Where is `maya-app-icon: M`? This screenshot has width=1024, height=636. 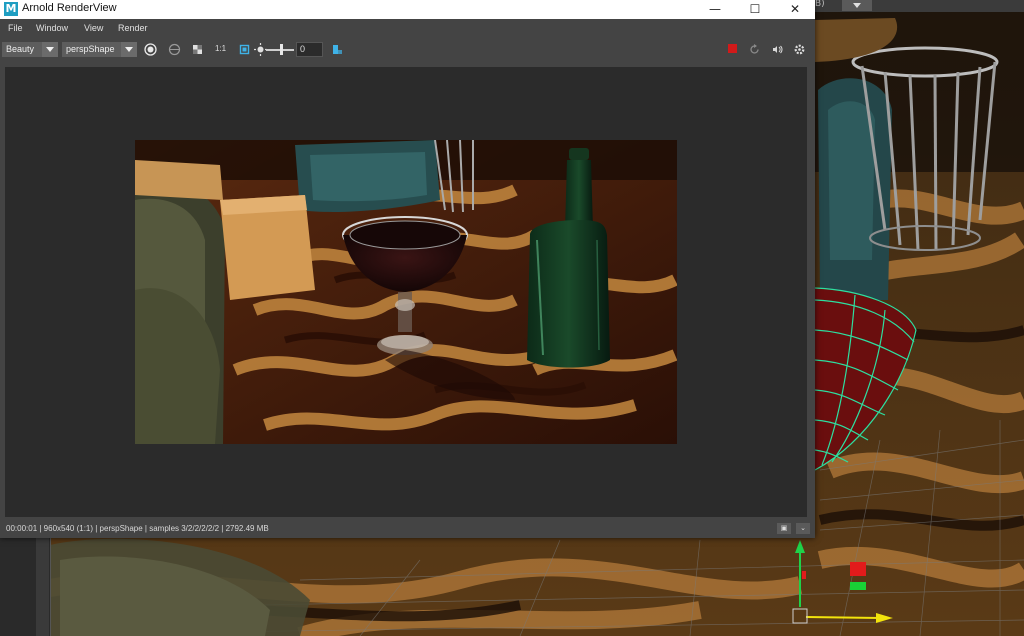
maya-app-icon: M is located at coordinates (11, 9).